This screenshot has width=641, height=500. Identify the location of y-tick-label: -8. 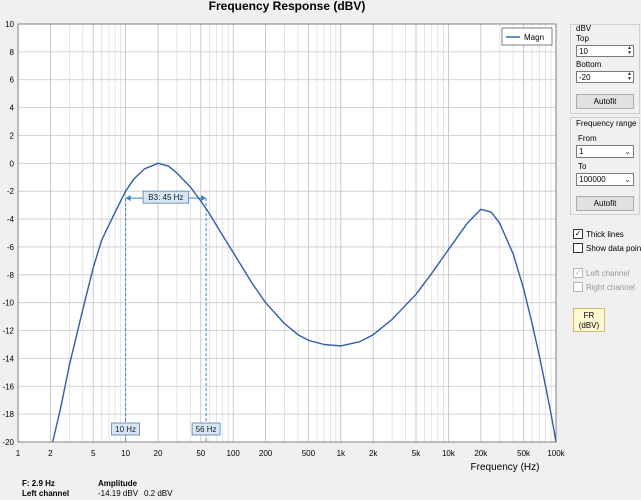
(11, 275).